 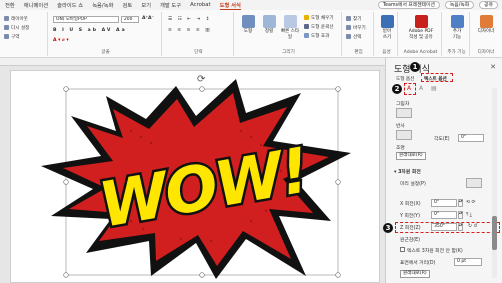 I want to click on presets-swatch, so click(x=474, y=183).